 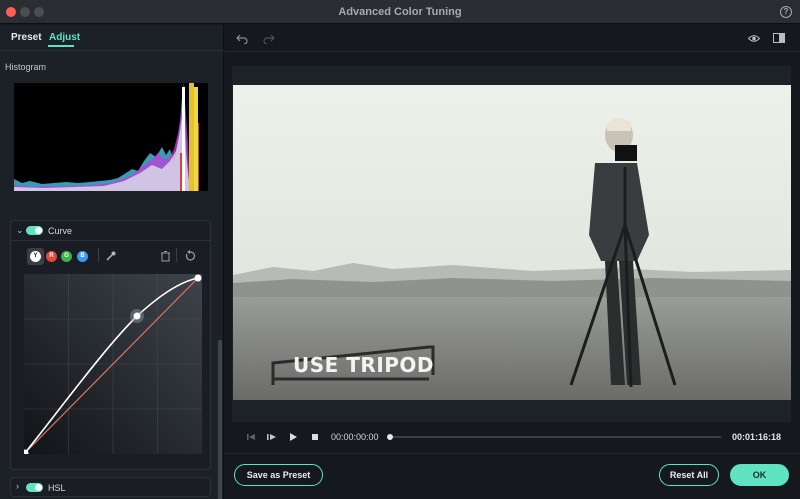 I want to click on toolbar-divider, so click(x=512, y=51).